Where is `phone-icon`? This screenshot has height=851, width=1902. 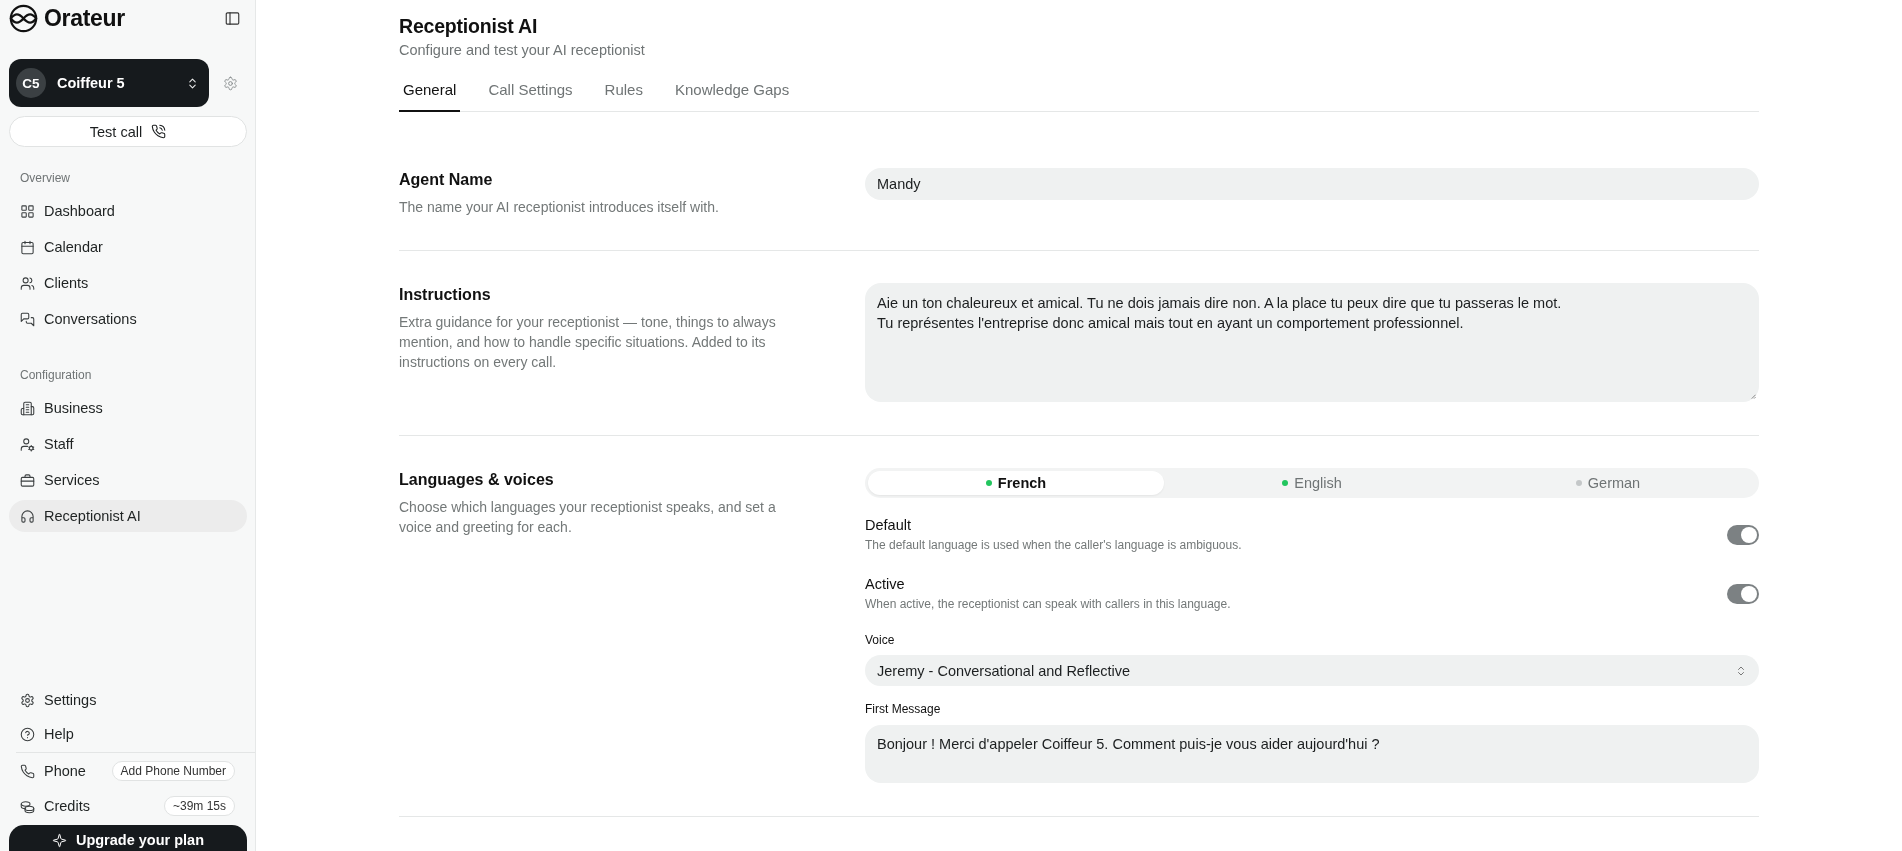
phone-icon is located at coordinates (27, 771).